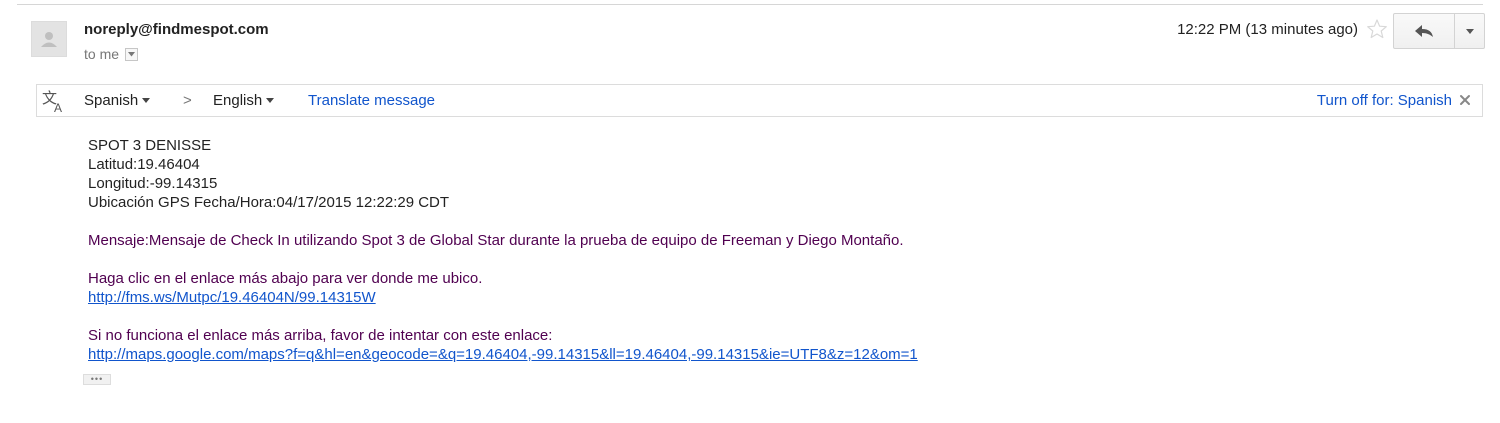  I want to click on show-trimmed-content-button: •••, so click(97, 379).